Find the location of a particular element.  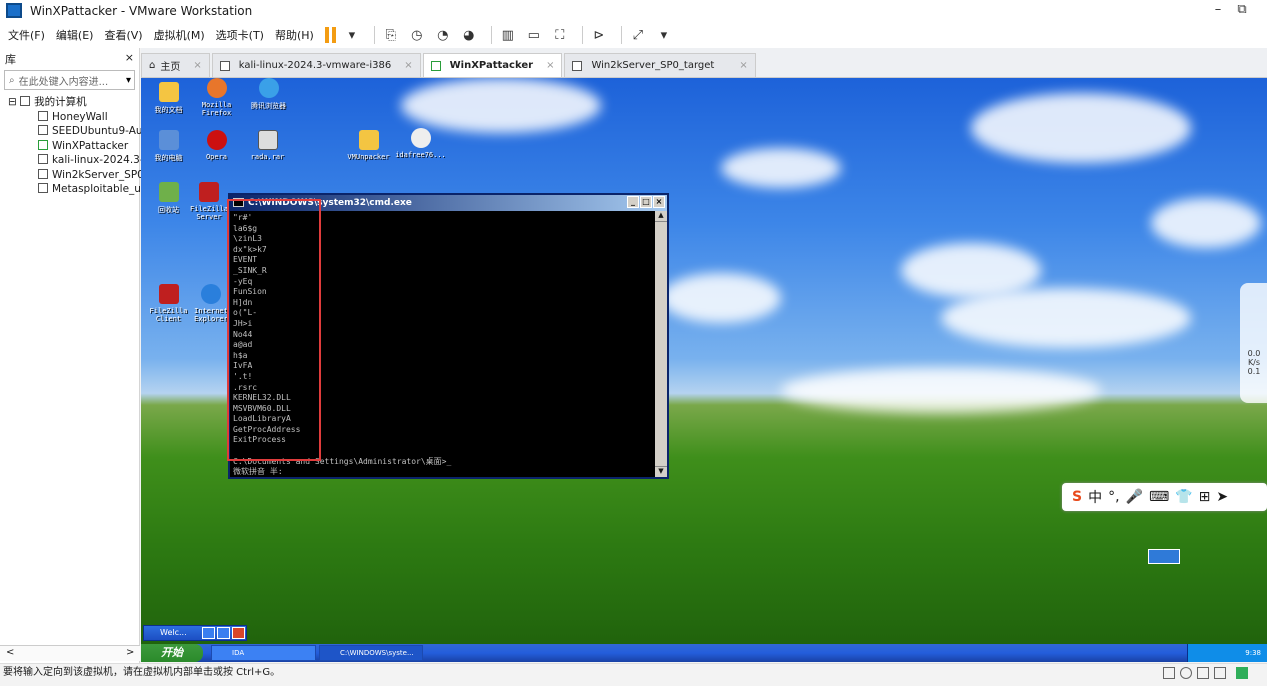

tree-item-vm: WinXPattacker is located at coordinates (73, 146).